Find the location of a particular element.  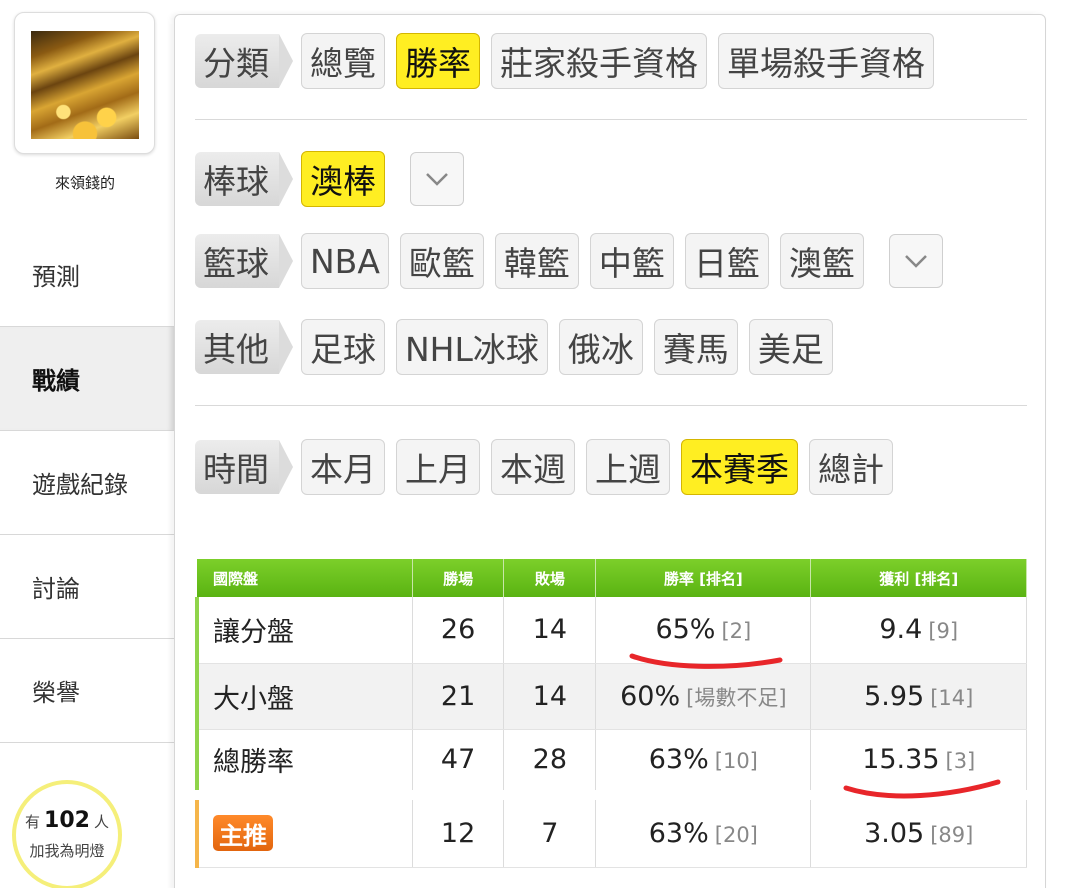

time-label: 時間 is located at coordinates (244, 467).